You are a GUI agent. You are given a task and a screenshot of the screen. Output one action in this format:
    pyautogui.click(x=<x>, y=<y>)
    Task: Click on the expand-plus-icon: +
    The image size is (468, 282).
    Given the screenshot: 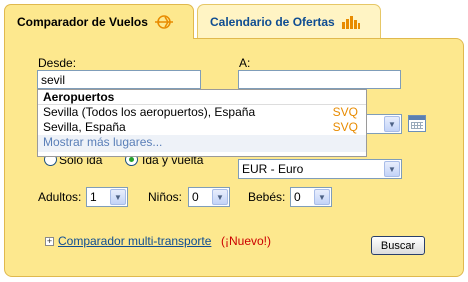 What is the action you would take?
    pyautogui.click(x=49, y=241)
    